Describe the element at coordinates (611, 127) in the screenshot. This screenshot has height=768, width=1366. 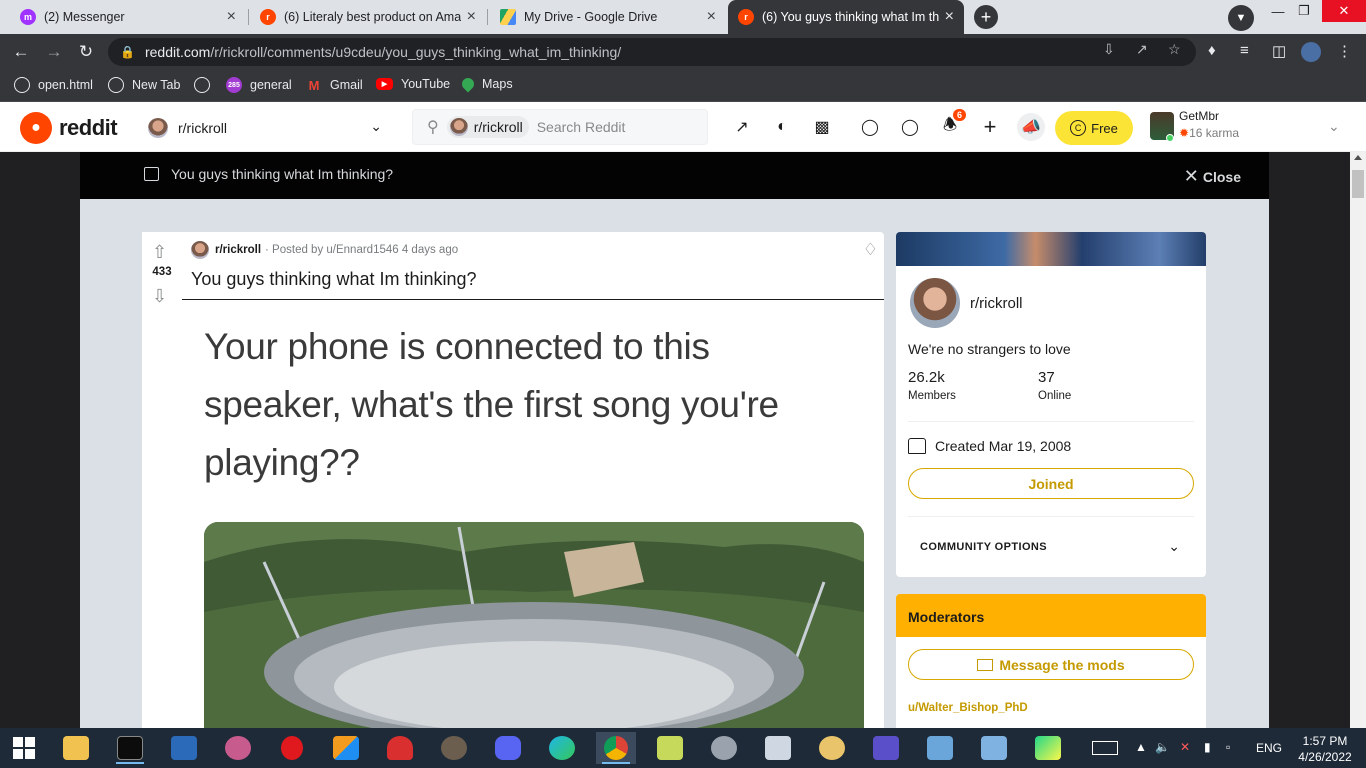
I see `search-input` at that location.